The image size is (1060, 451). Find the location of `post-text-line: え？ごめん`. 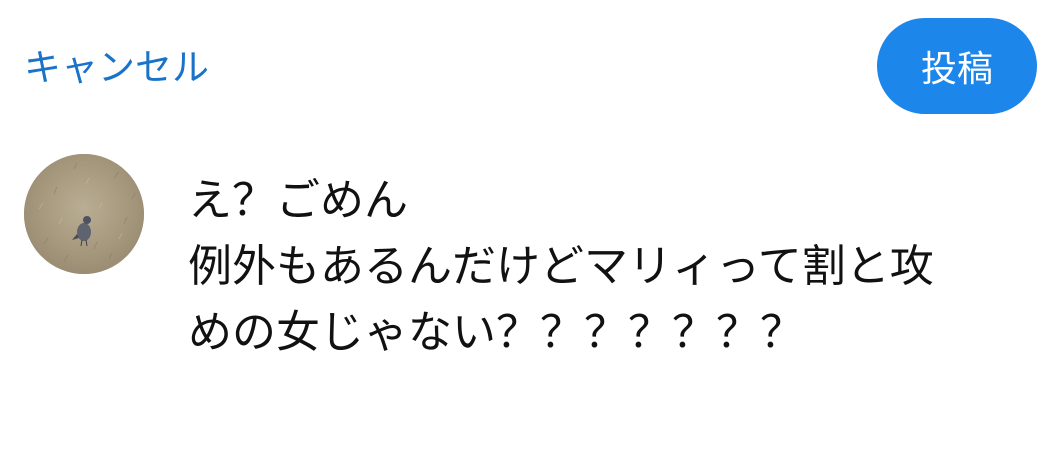

post-text-line: え？ごめん is located at coordinates (298, 200).